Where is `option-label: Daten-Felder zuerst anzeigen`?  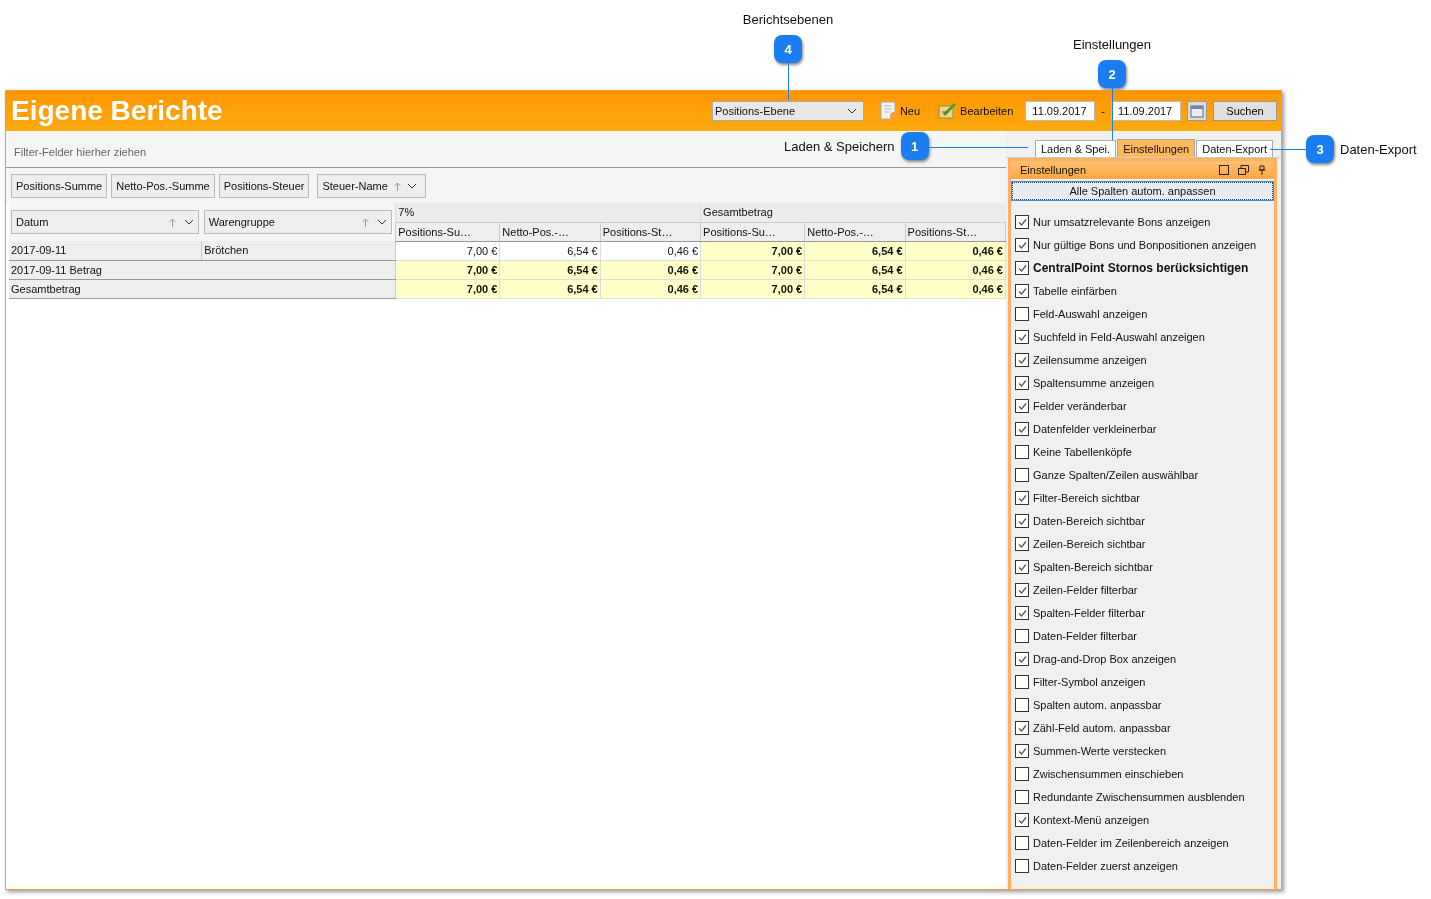
option-label: Daten-Felder zuerst anzeigen is located at coordinates (1105, 866).